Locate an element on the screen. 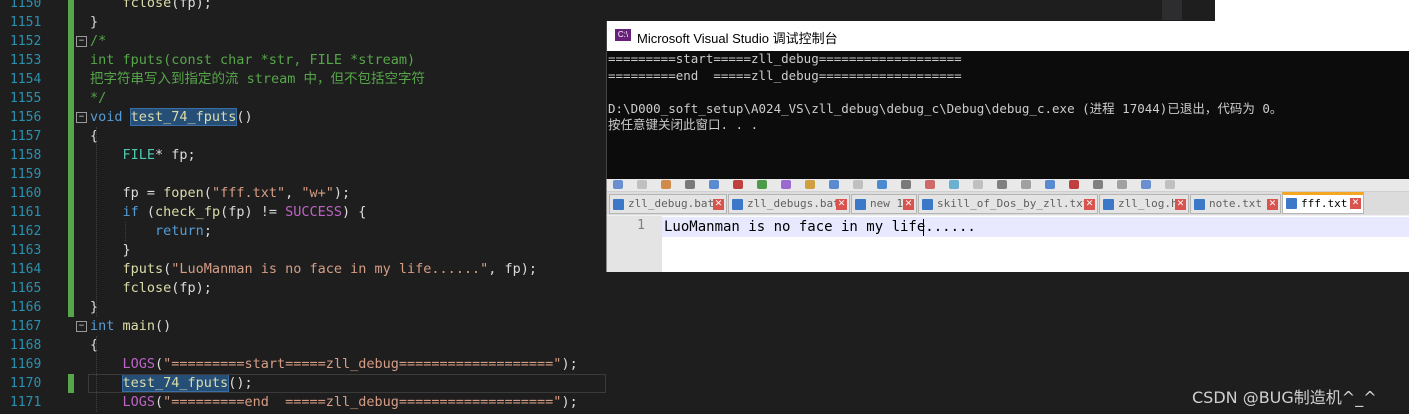 The height and width of the screenshot is (414, 1409). line-number: 1163 is located at coordinates (26, 250).